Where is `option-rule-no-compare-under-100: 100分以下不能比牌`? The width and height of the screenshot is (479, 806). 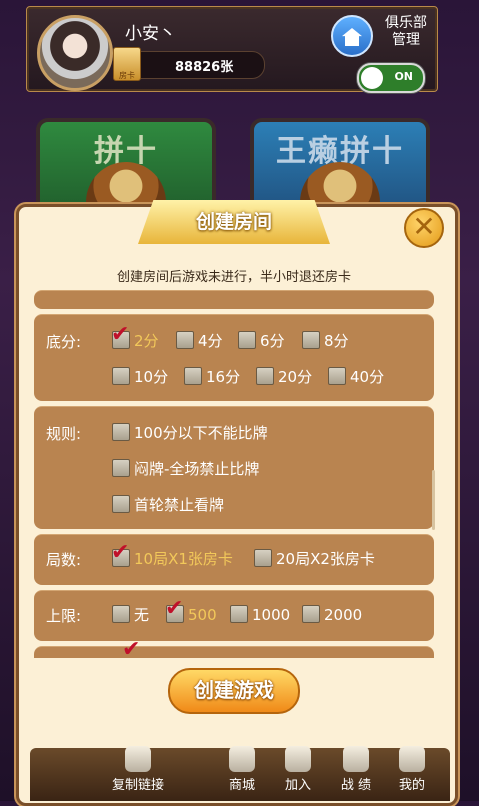
option-rule-no-compare-under-100: 100分以下不能比牌 is located at coordinates (190, 433).